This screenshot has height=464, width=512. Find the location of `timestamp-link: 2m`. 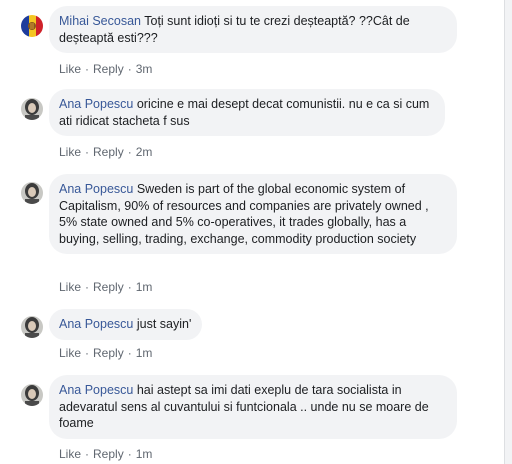

timestamp-link: 2m is located at coordinates (144, 152).